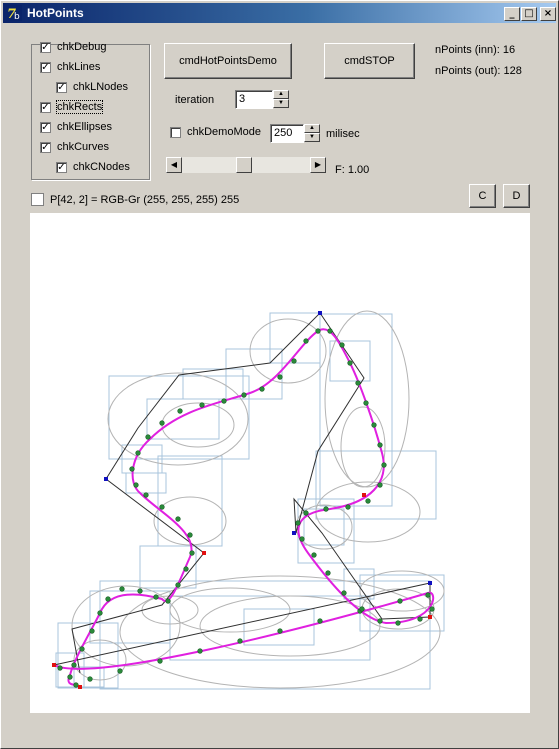 This screenshot has width=559, height=749. What do you see at coordinates (45, 147) in the screenshot?
I see `checkbox-curves-box: ✓` at bounding box center [45, 147].